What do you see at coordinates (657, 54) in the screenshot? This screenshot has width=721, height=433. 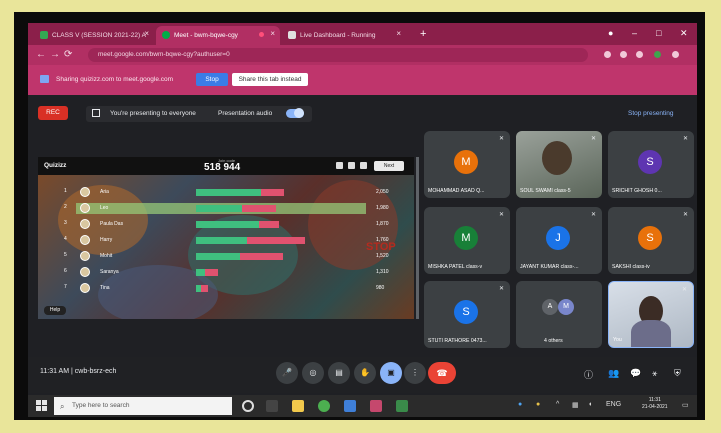 I see `profile-avatar` at bounding box center [657, 54].